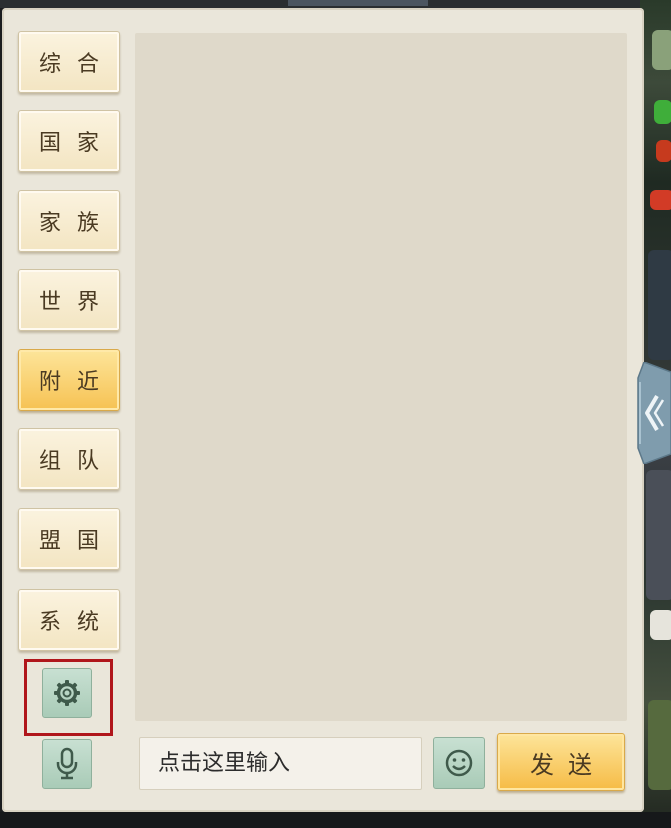  What do you see at coordinates (76, 223) in the screenshot?
I see `channel-tab-label: 家族` at bounding box center [76, 223].